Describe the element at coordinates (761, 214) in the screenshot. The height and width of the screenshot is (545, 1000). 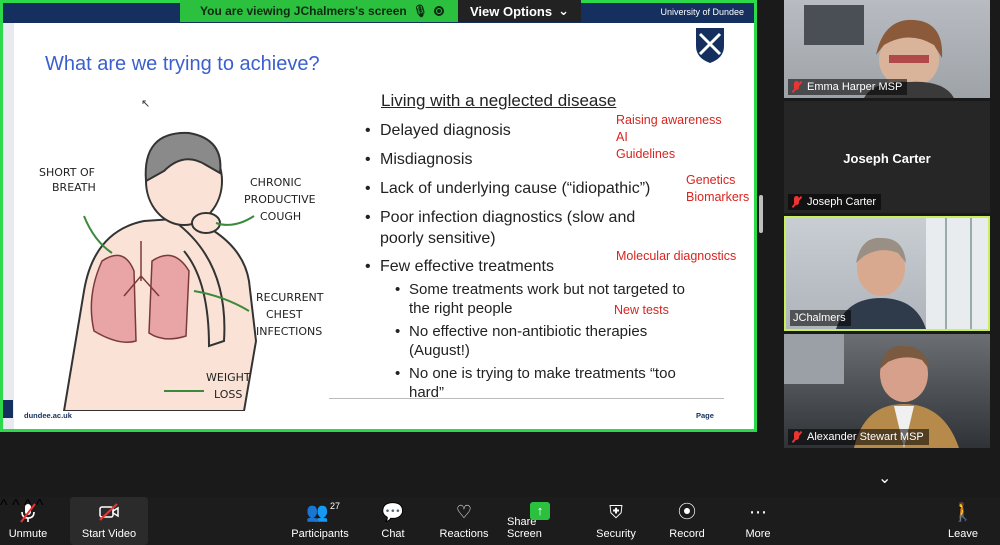
I see `split-resize-handle` at that location.